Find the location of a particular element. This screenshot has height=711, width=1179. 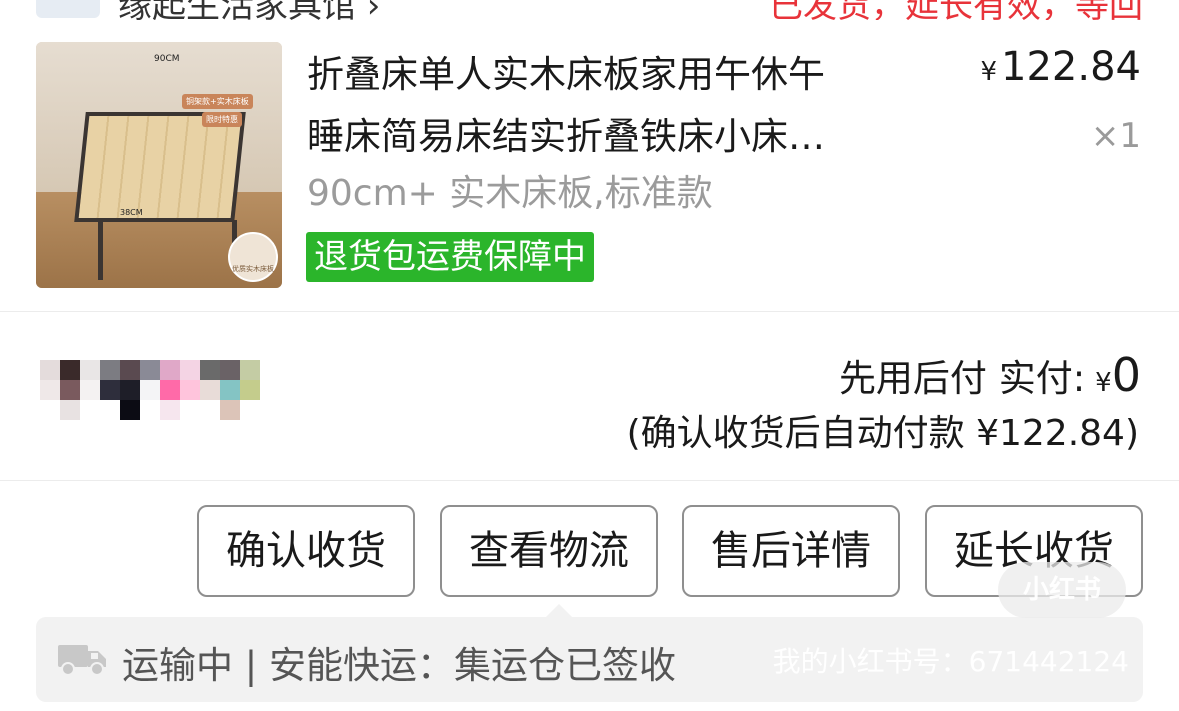

payment-amount: 0 is located at coordinates (1126, 375).